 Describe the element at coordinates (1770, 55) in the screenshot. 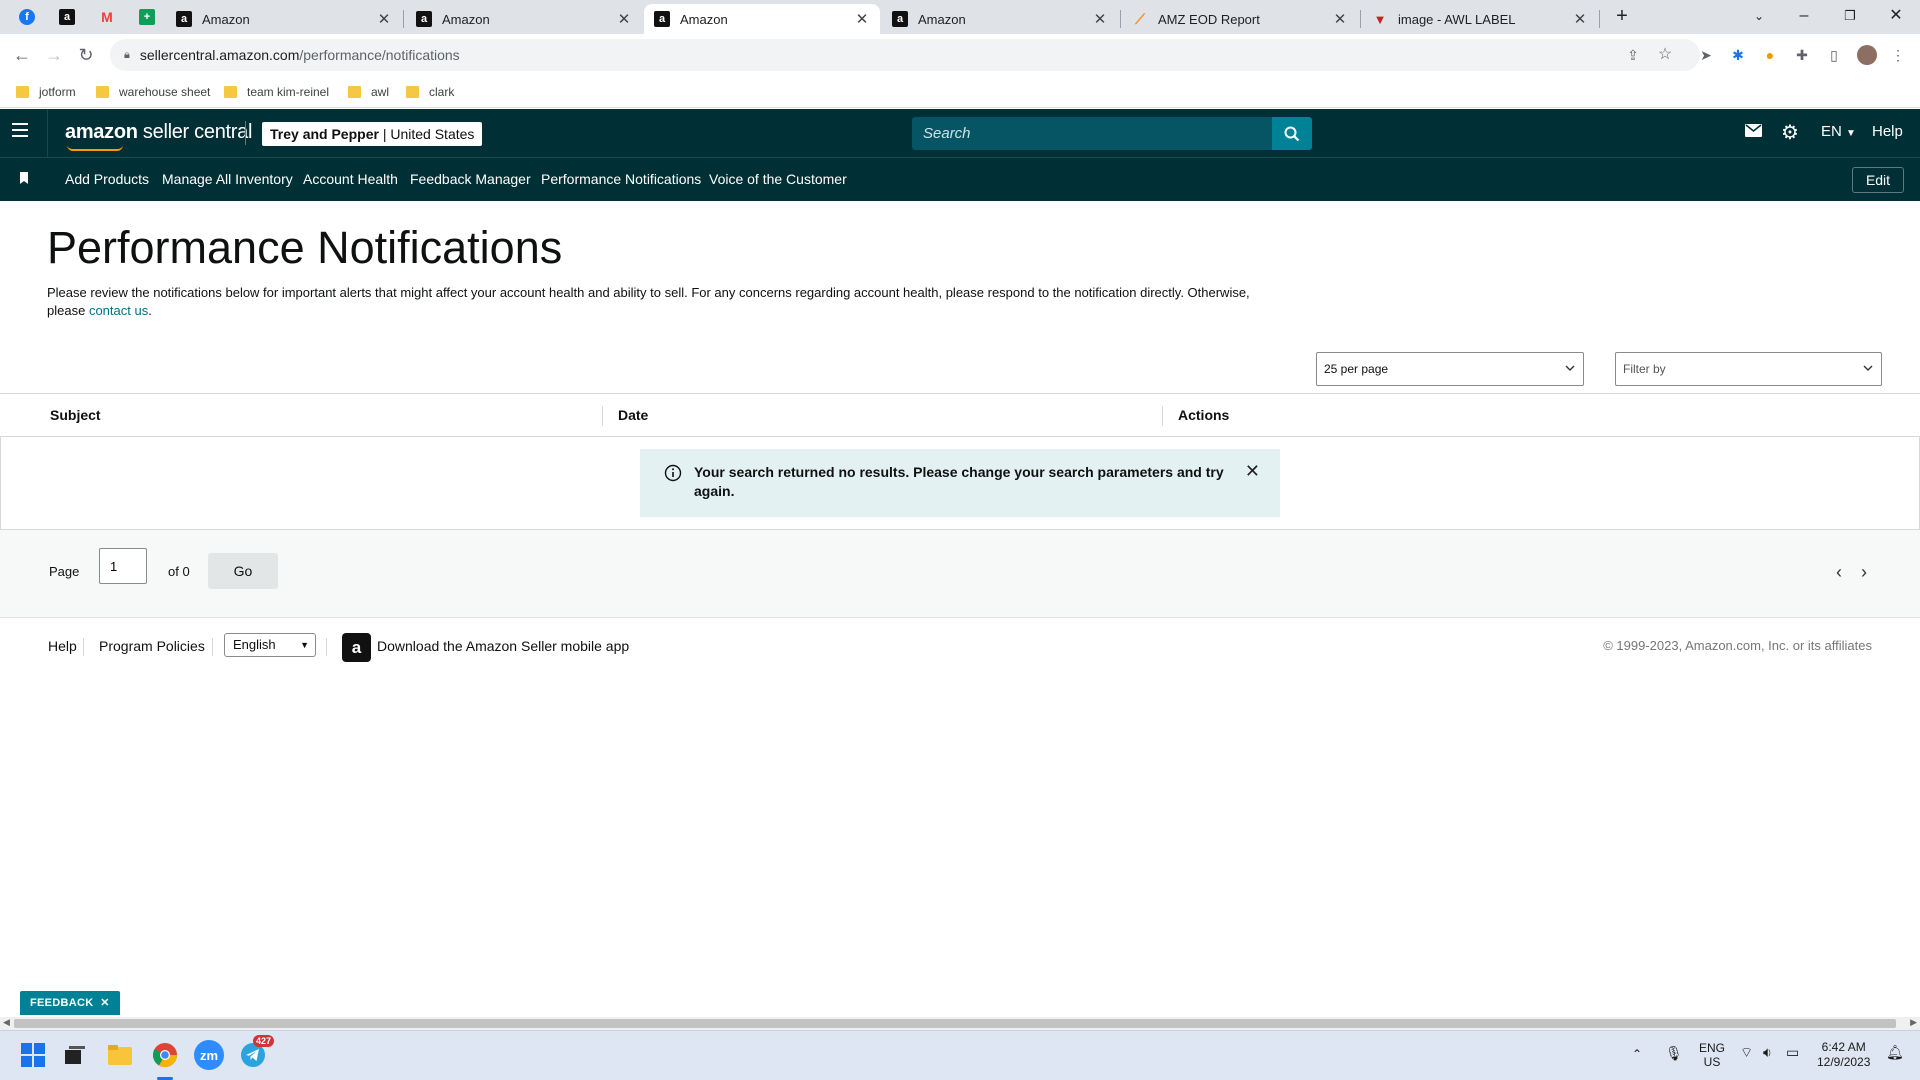

I see `extension-orange-icon: ●` at that location.